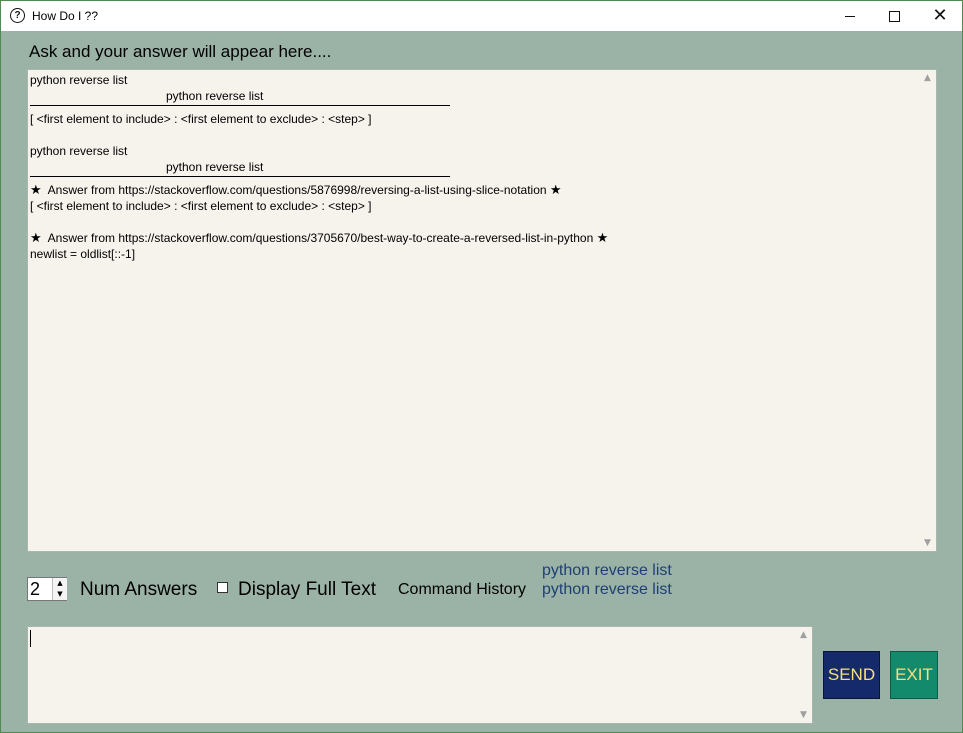 Image resolution: width=963 pixels, height=733 pixels. Describe the element at coordinates (59, 594) in the screenshot. I see `spin-down-icon: ▼` at that location.